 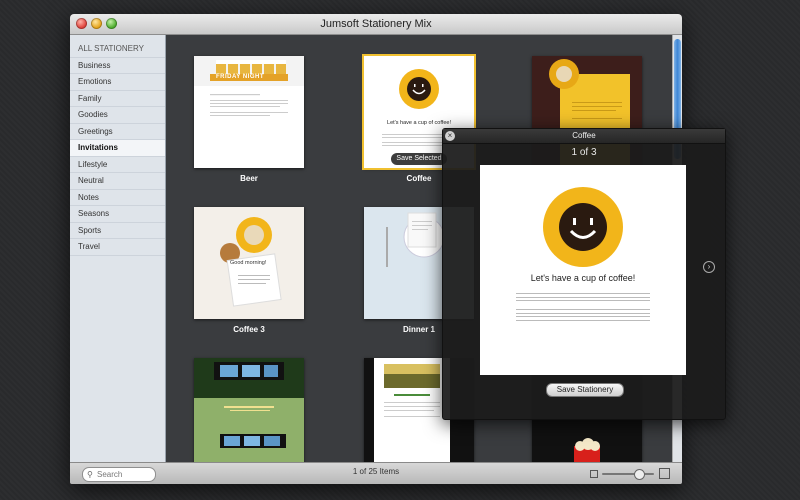 I want to click on zoom-large-icon, so click(x=664, y=473).